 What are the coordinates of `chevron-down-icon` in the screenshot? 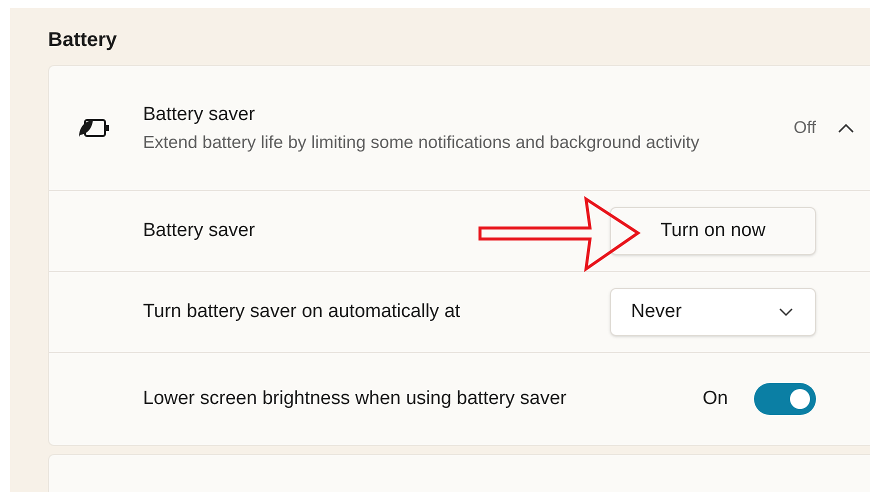 It's located at (786, 312).